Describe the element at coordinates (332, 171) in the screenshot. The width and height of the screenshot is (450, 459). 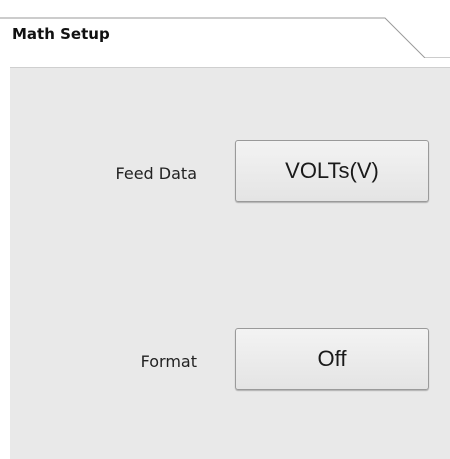
I see `feed-data-button: VOLTs(V)` at that location.